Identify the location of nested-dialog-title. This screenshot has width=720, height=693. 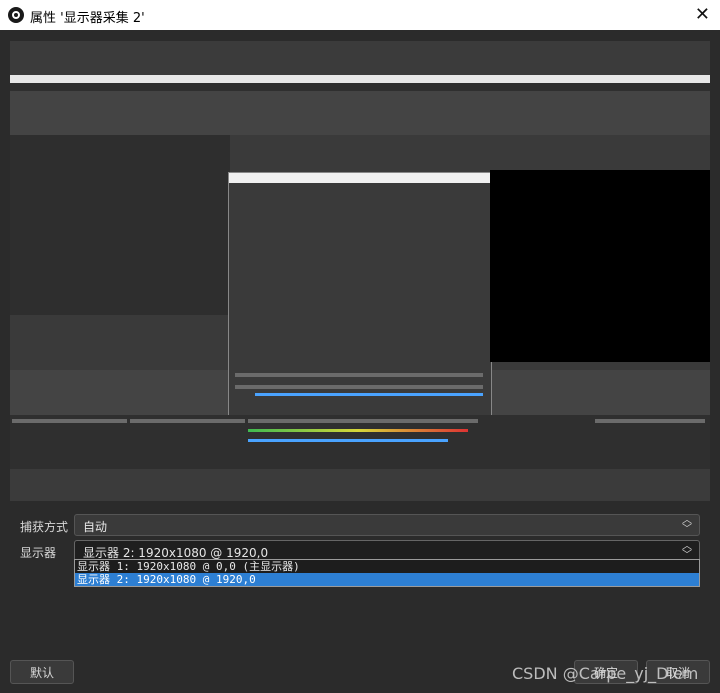
(360, 178).